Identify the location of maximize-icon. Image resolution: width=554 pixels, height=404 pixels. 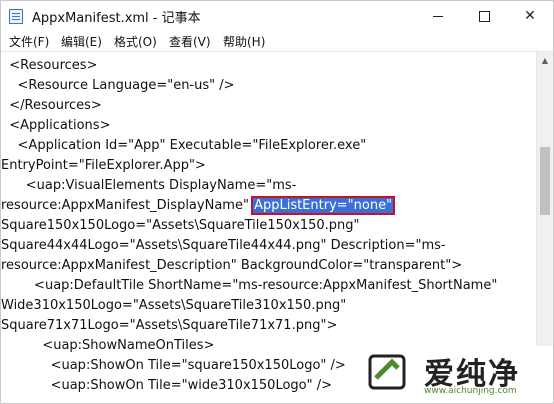
(484, 16).